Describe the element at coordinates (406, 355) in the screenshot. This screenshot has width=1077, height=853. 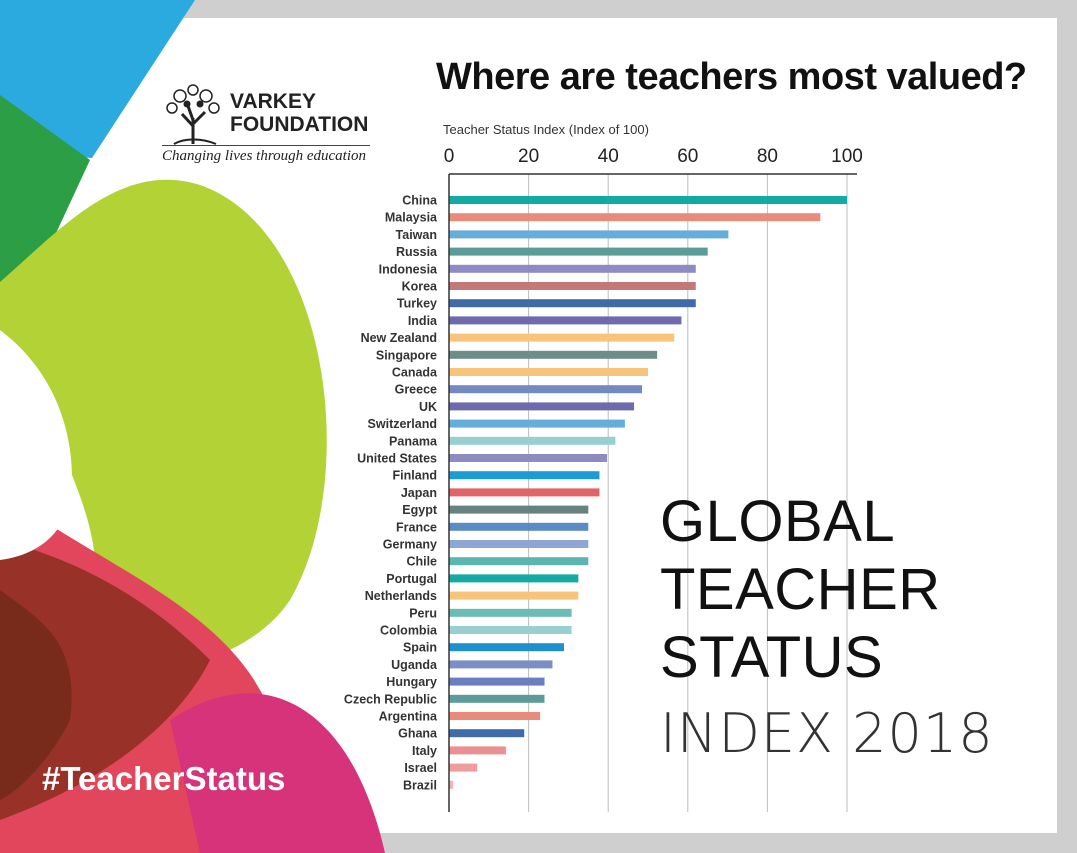
I see `category-label: Singapore` at that location.